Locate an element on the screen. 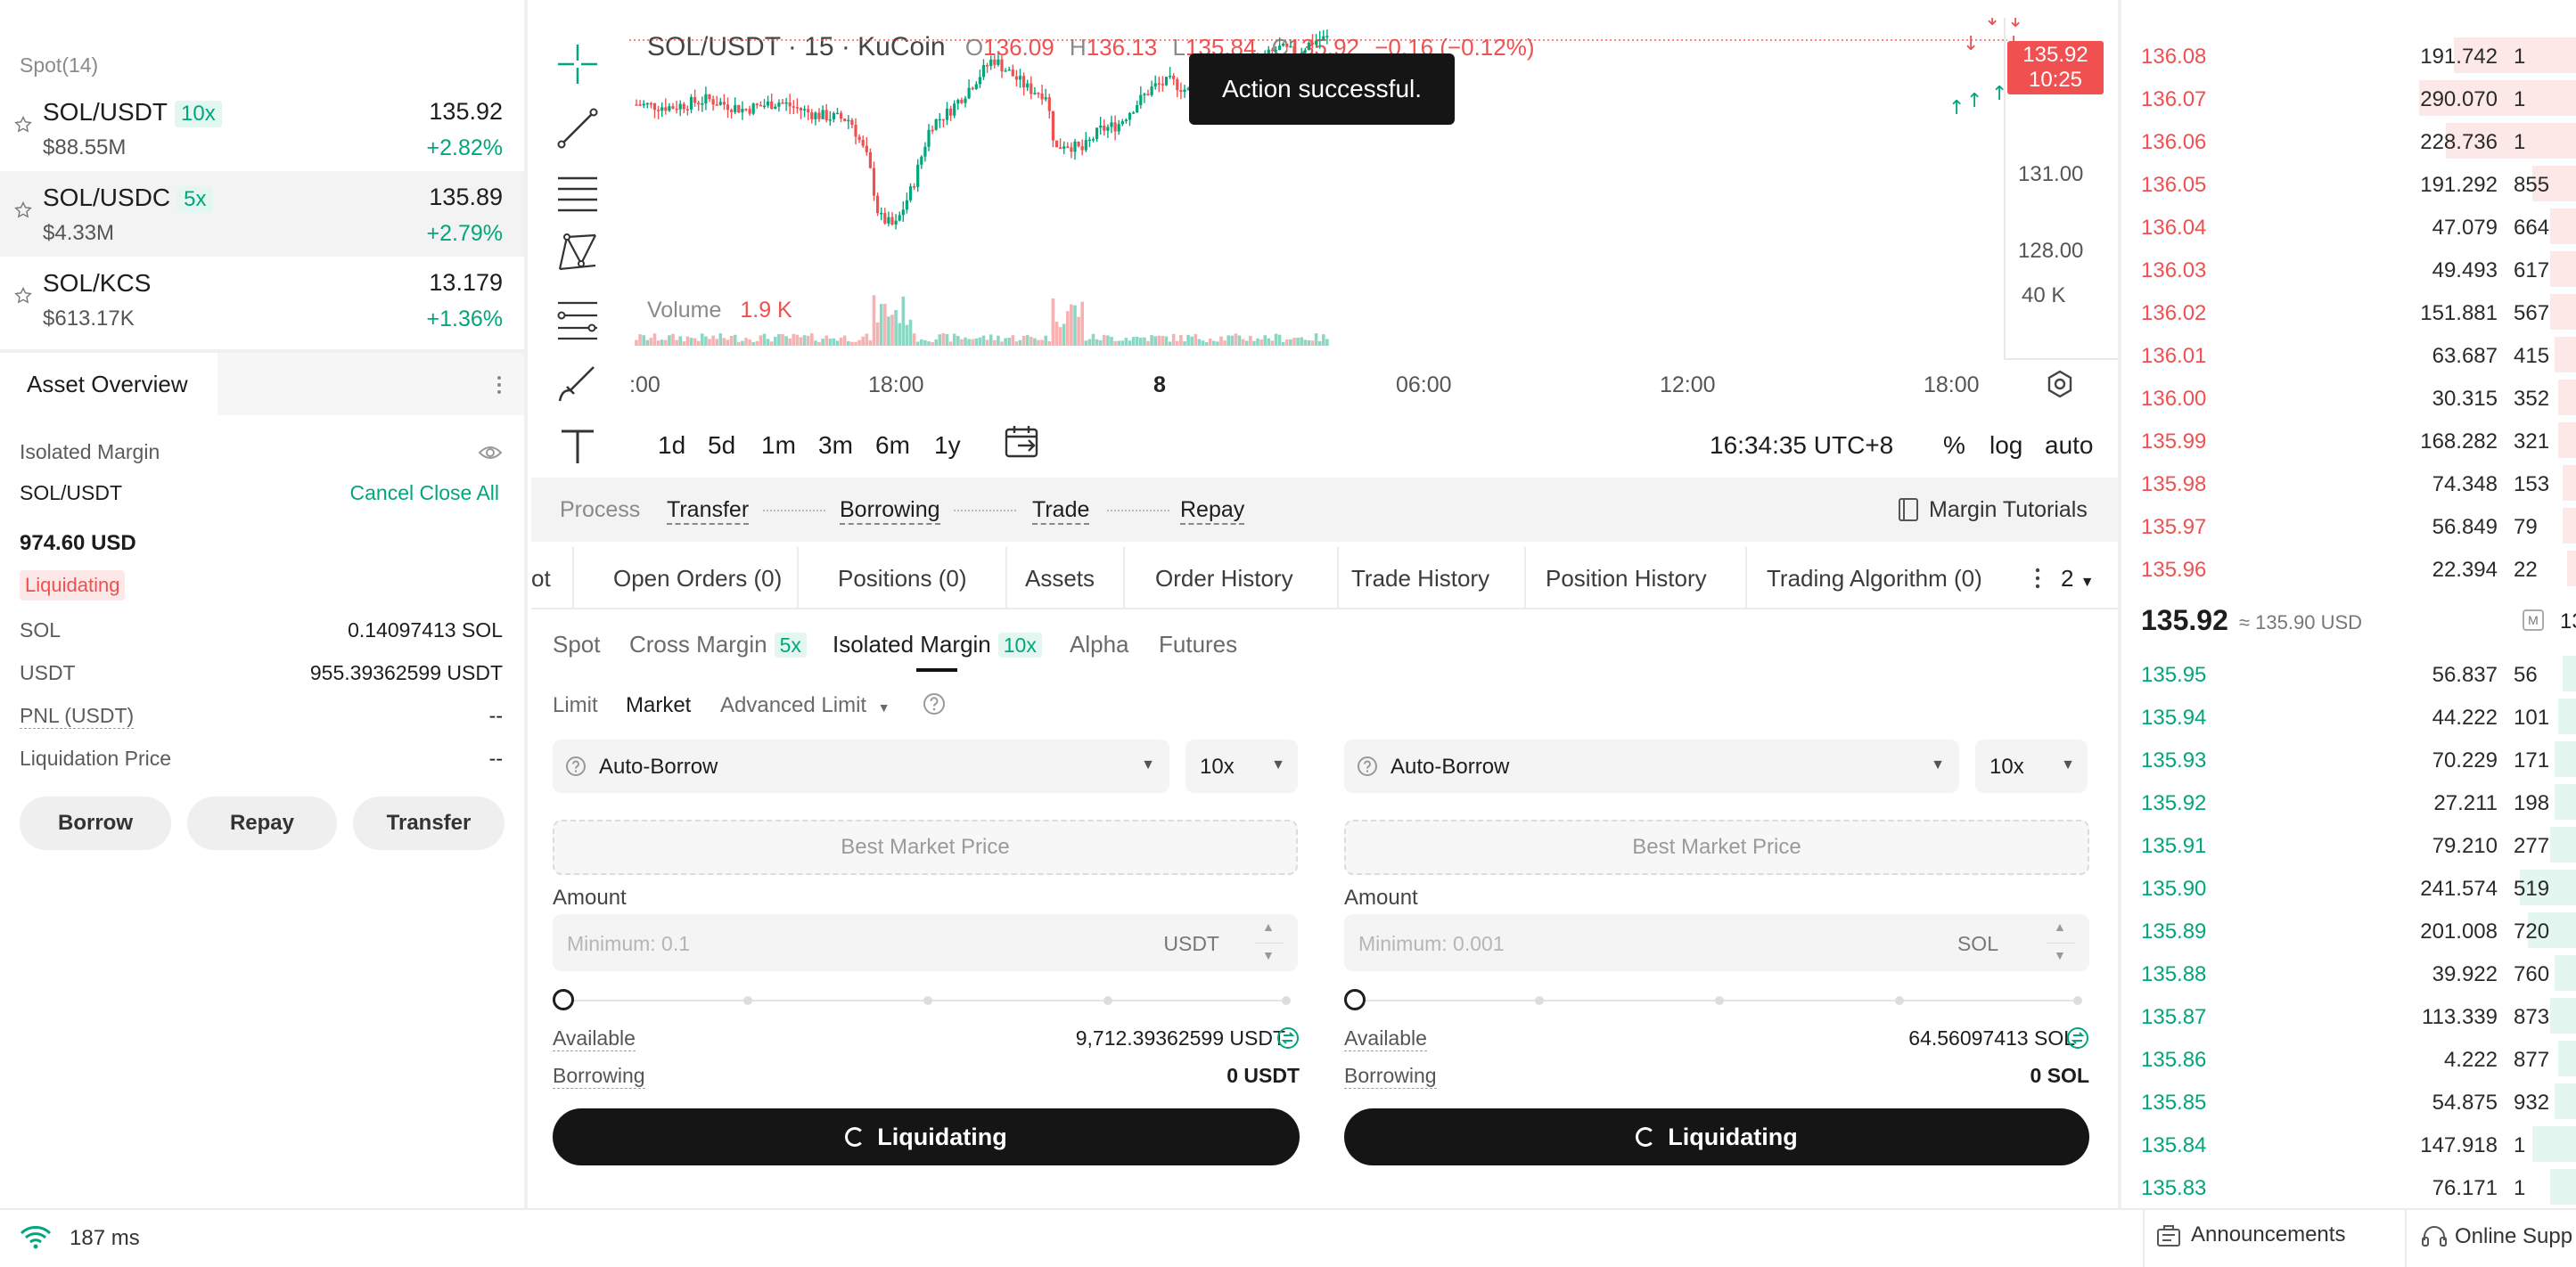 The image size is (2576, 1267). process-step-trade: Trade is located at coordinates (1061, 511).